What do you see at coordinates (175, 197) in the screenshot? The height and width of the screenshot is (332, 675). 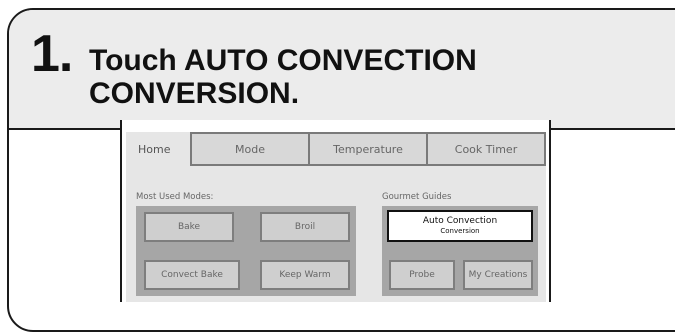 I see `most-used-modes-heading: Most Used Modes:` at bounding box center [175, 197].